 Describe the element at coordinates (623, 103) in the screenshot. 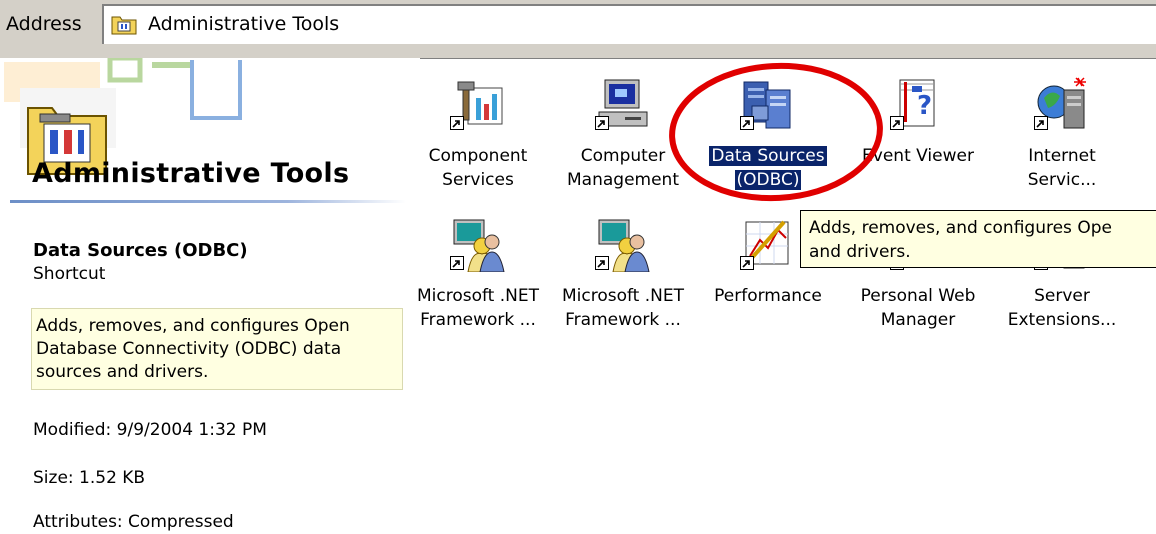

I see `computer-management-icon` at that location.